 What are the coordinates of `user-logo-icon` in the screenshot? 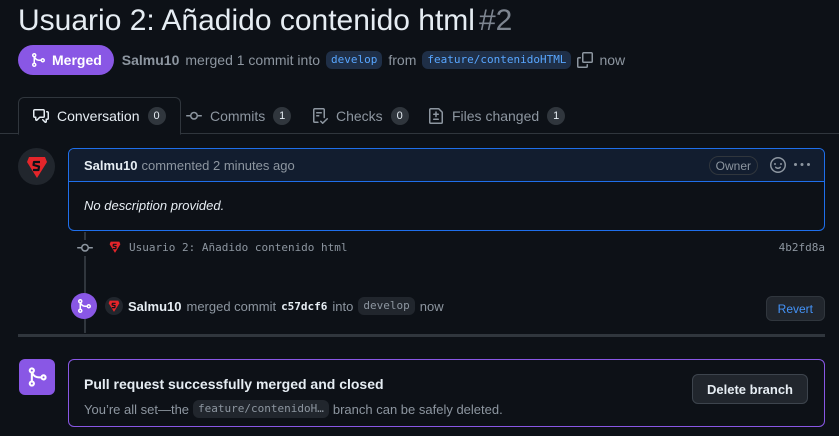 It's located at (36, 167).